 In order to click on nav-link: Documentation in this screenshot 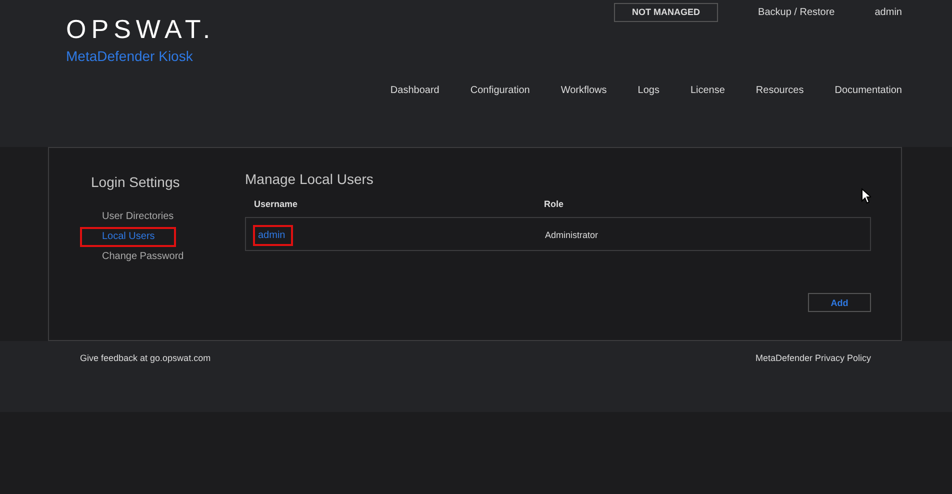, I will do `click(868, 90)`.